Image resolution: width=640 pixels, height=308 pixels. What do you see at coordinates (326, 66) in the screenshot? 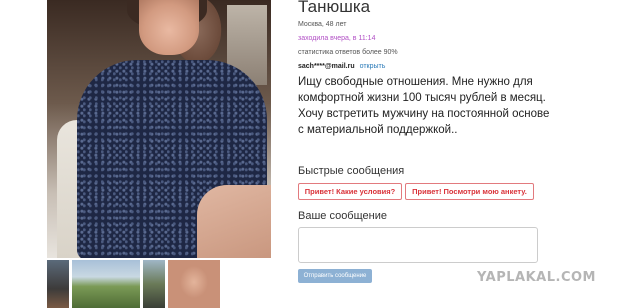
I see `profile-email: sach****@mail.ru` at bounding box center [326, 66].